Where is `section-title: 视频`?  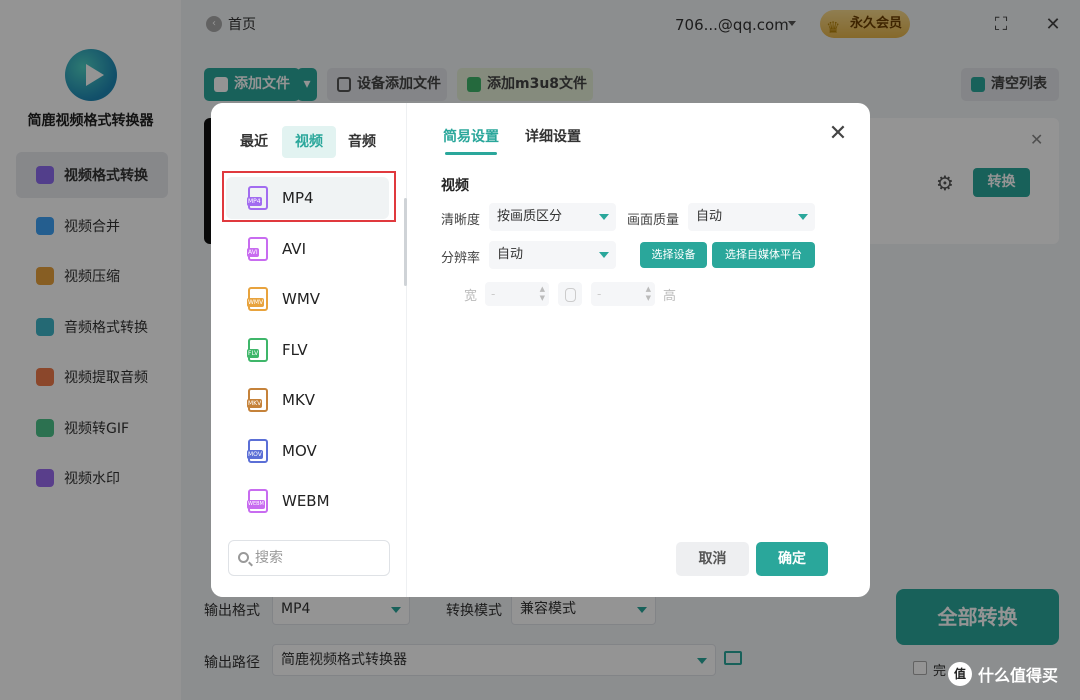
section-title: 视频 is located at coordinates (455, 186).